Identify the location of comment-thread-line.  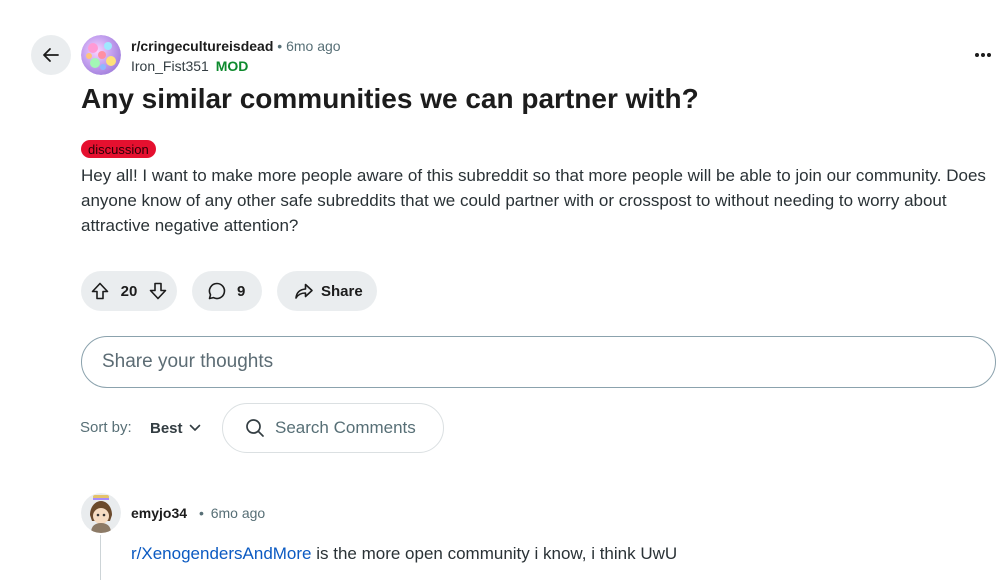
(100, 557).